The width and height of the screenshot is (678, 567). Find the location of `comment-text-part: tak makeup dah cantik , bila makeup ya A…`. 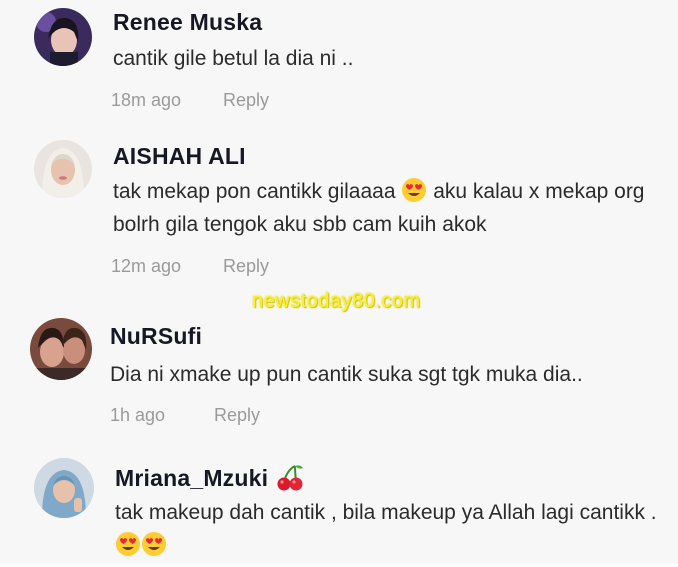

comment-text-part: tak makeup dah cantik , bila makeup ya A… is located at coordinates (386, 512).